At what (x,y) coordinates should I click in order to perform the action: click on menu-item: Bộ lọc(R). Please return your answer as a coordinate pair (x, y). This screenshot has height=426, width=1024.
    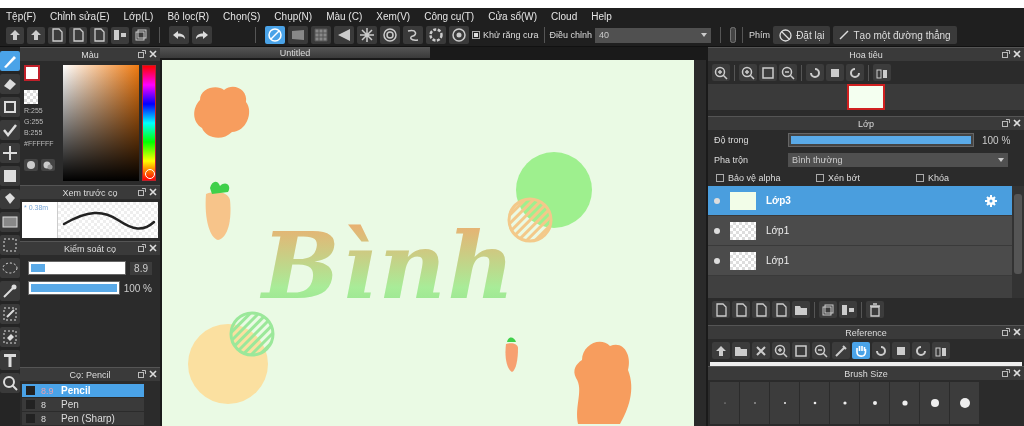
    Looking at the image, I should click on (188, 16).